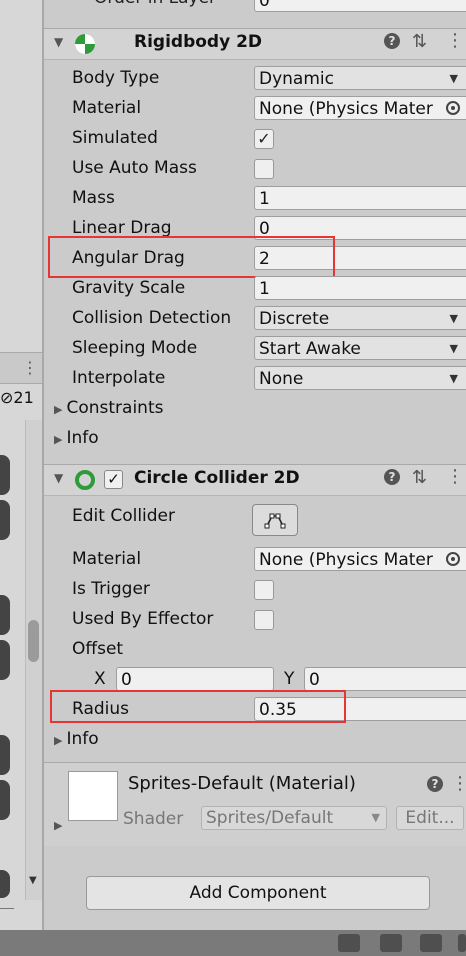 Image resolution: width=466 pixels, height=956 pixels. I want to click on collider-info-foldout: ▶ Info, so click(76, 739).